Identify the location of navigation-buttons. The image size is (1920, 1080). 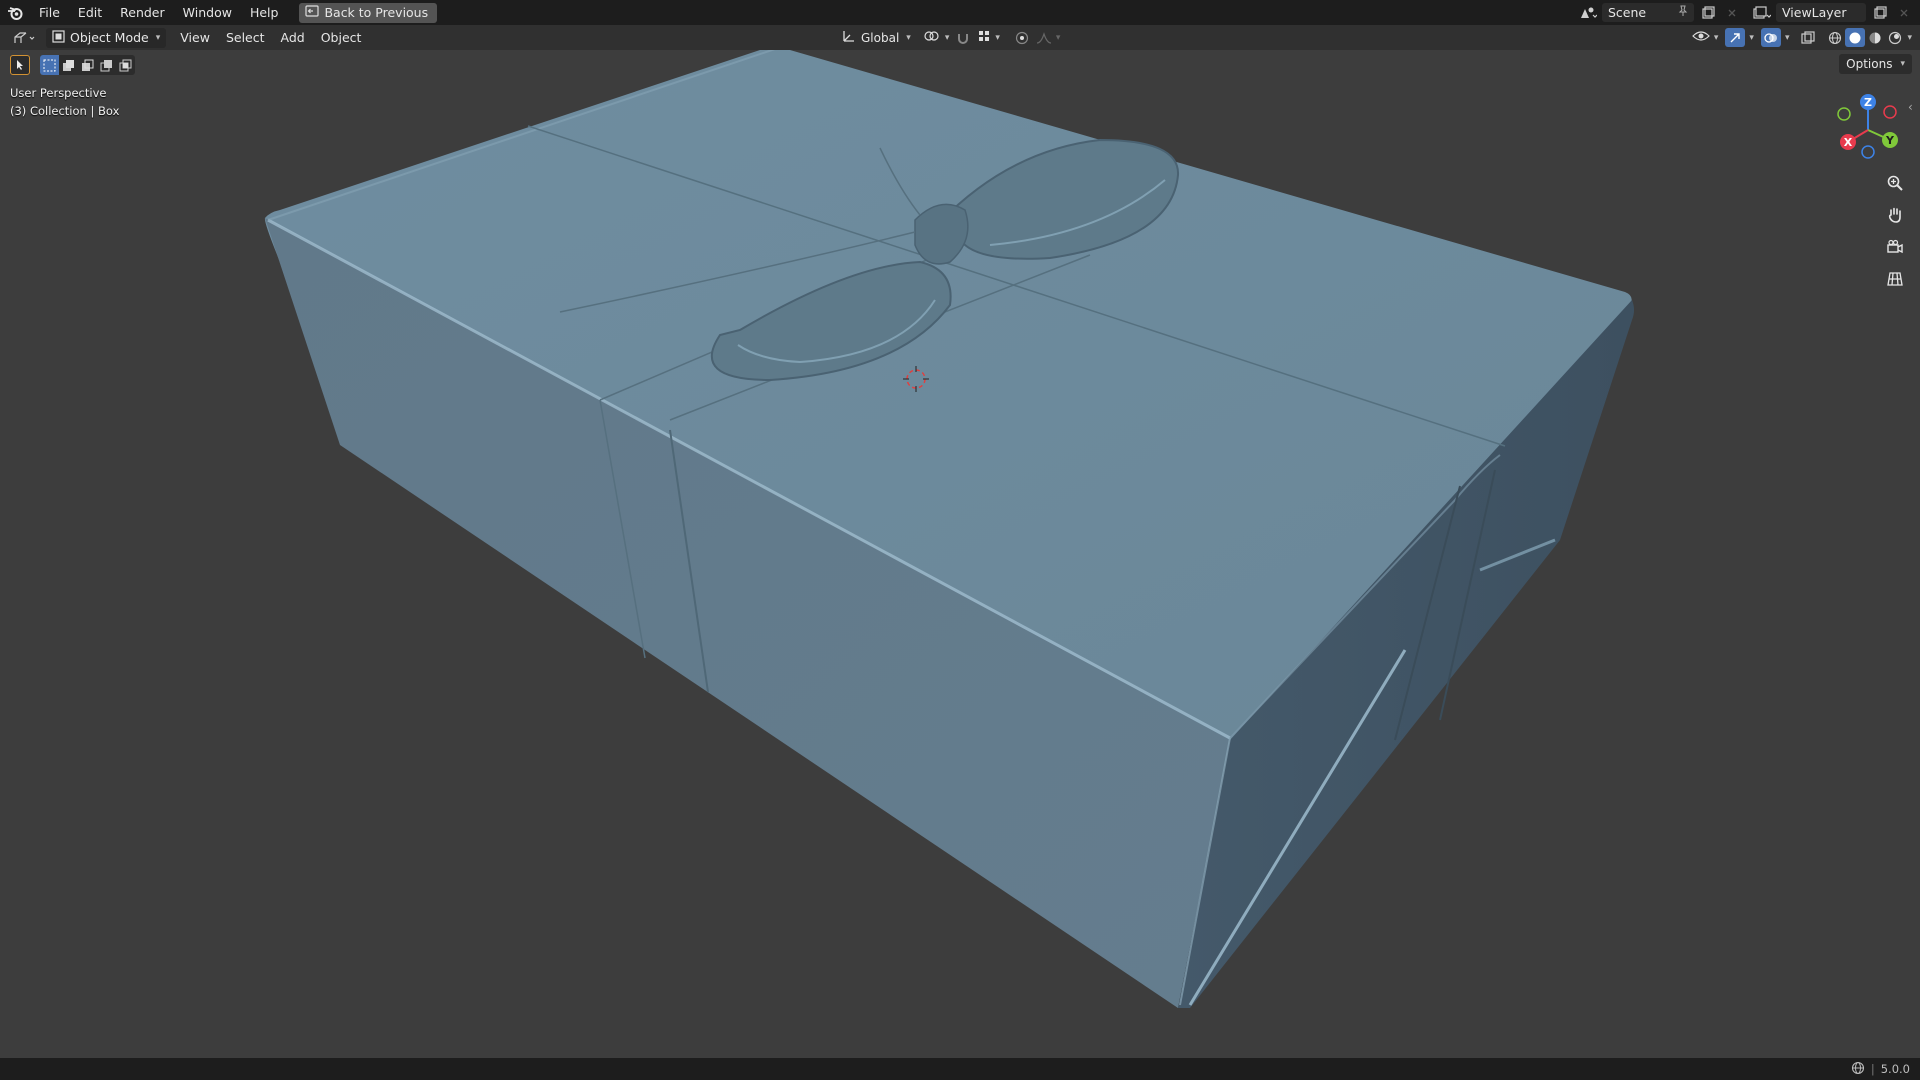
(1895, 231).